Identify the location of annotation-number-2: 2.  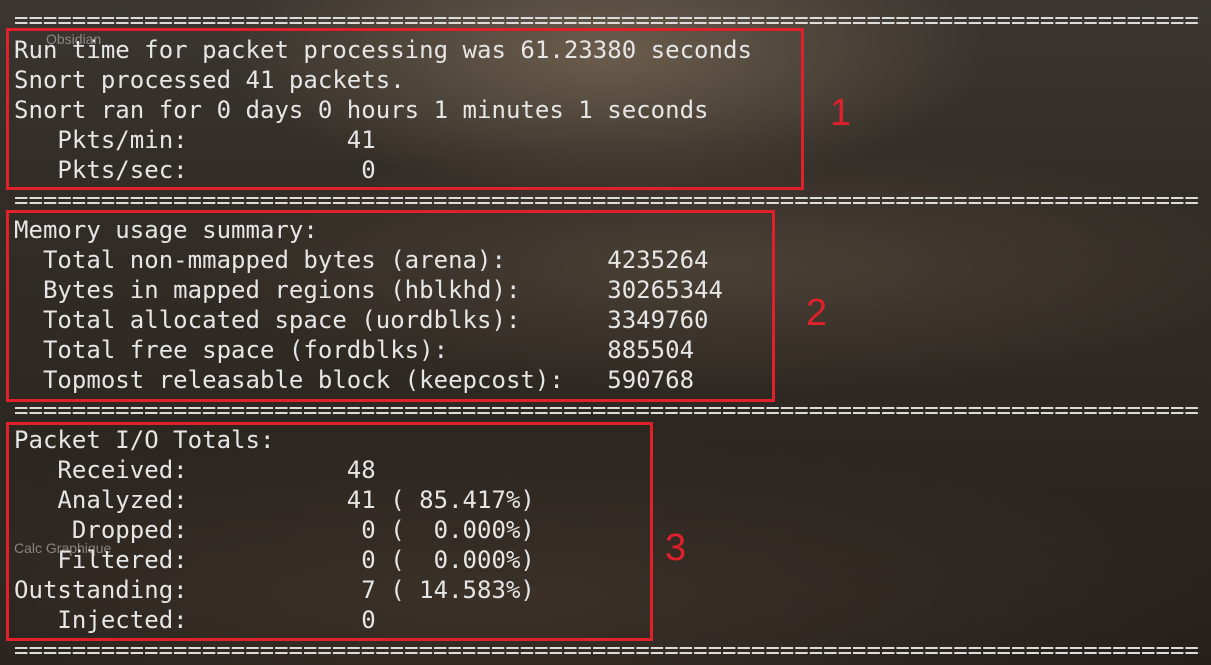
(817, 313).